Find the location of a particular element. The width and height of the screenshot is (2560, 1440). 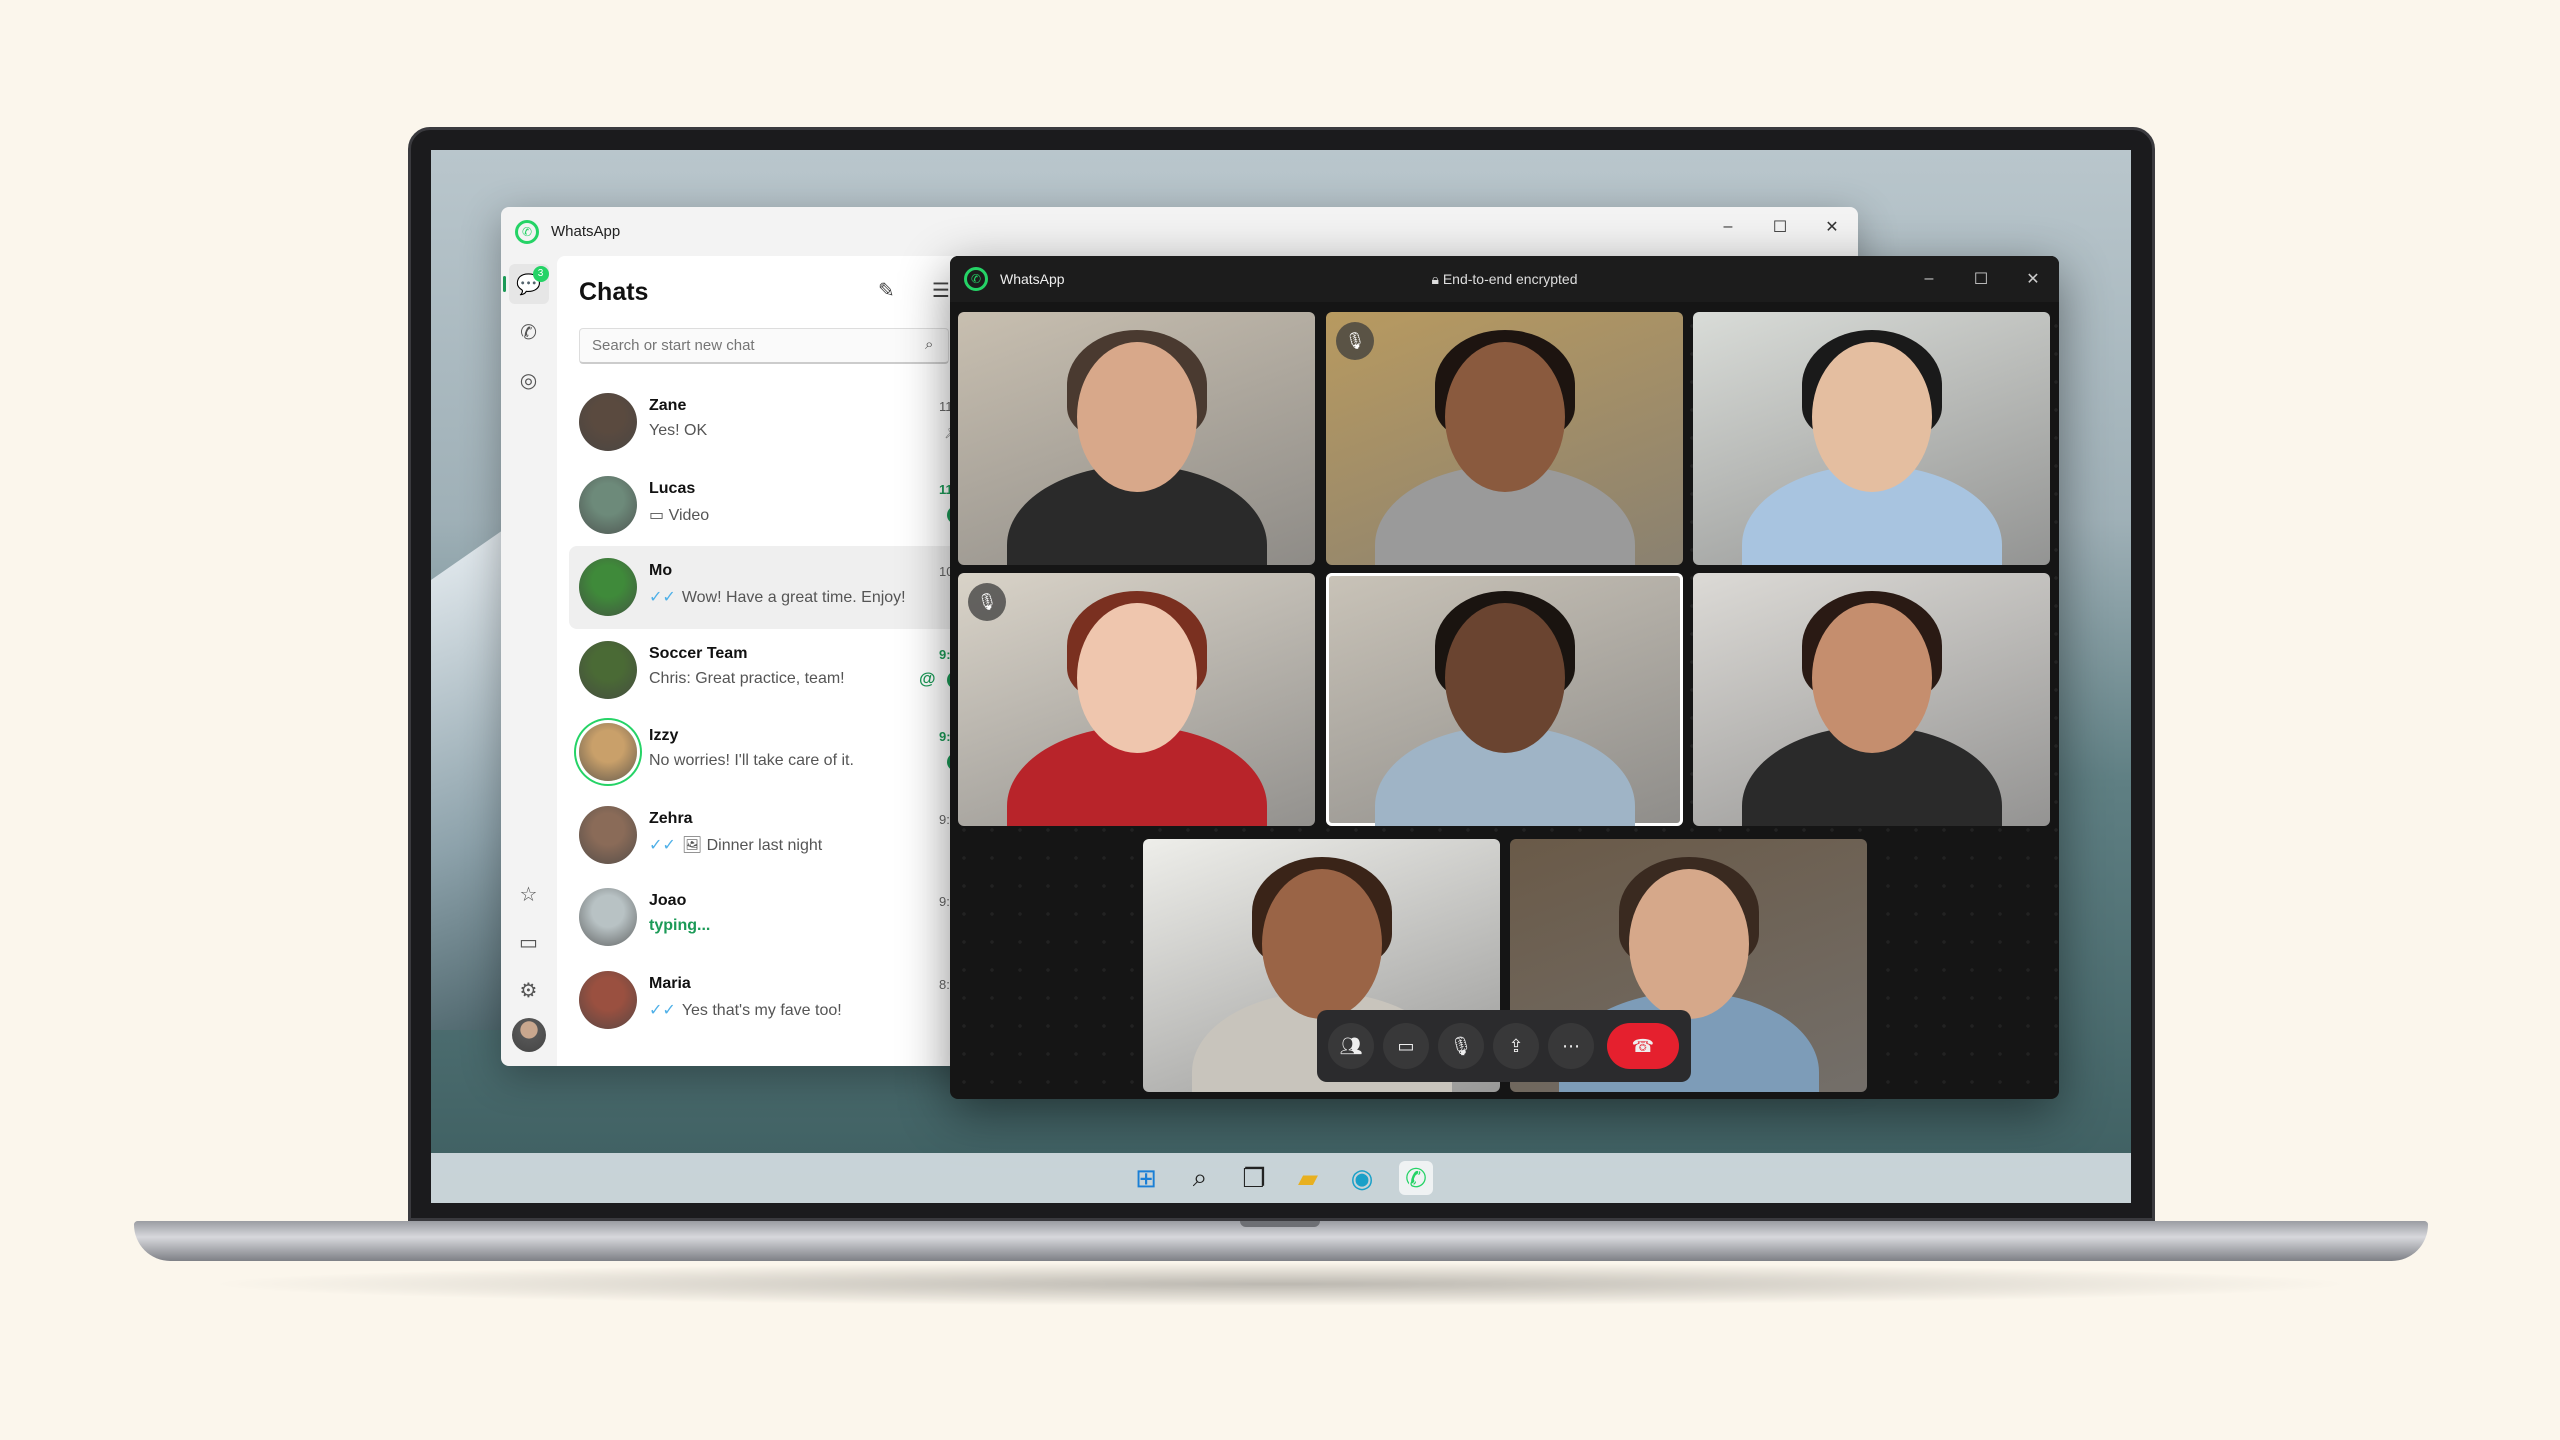

windows-start-icon: ⊞ is located at coordinates (1146, 1178).